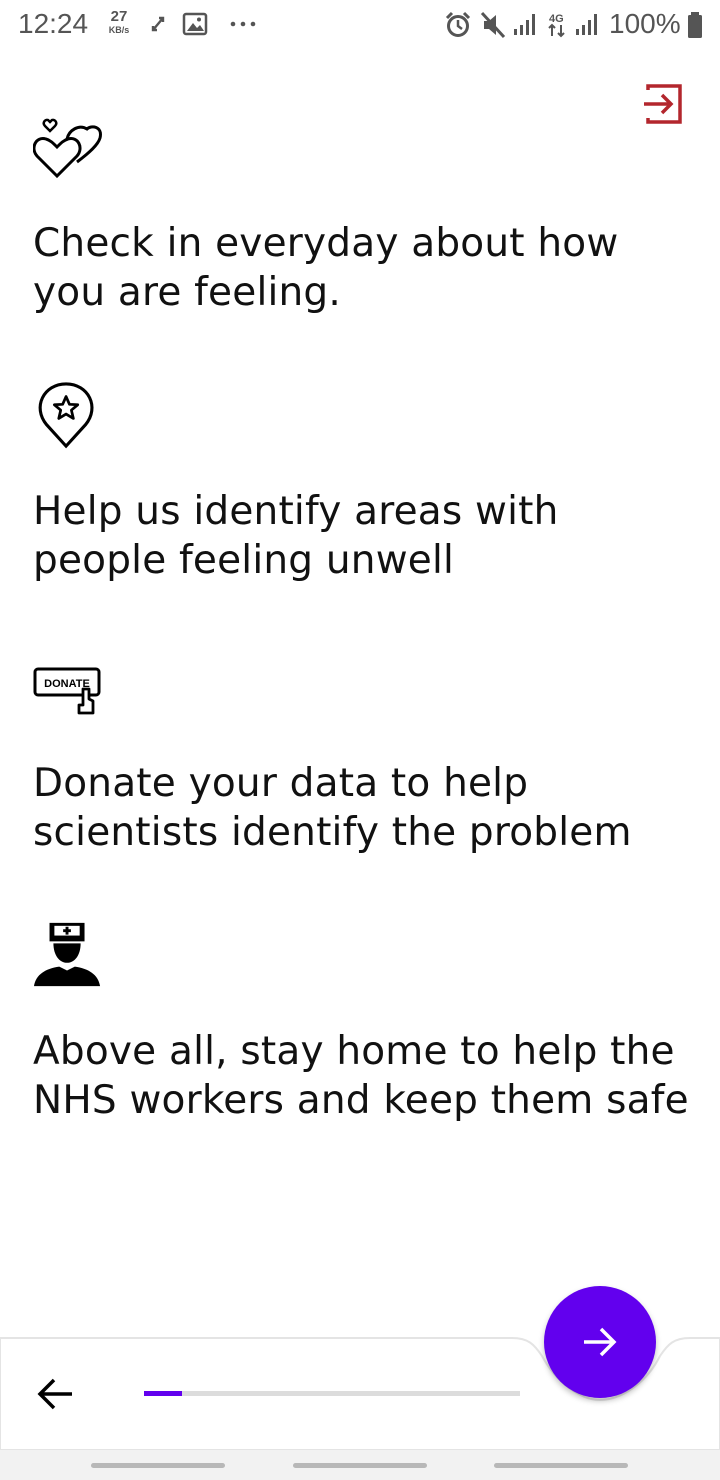 The image size is (720, 1480). What do you see at coordinates (695, 25) in the screenshot?
I see `battery-icon` at bounding box center [695, 25].